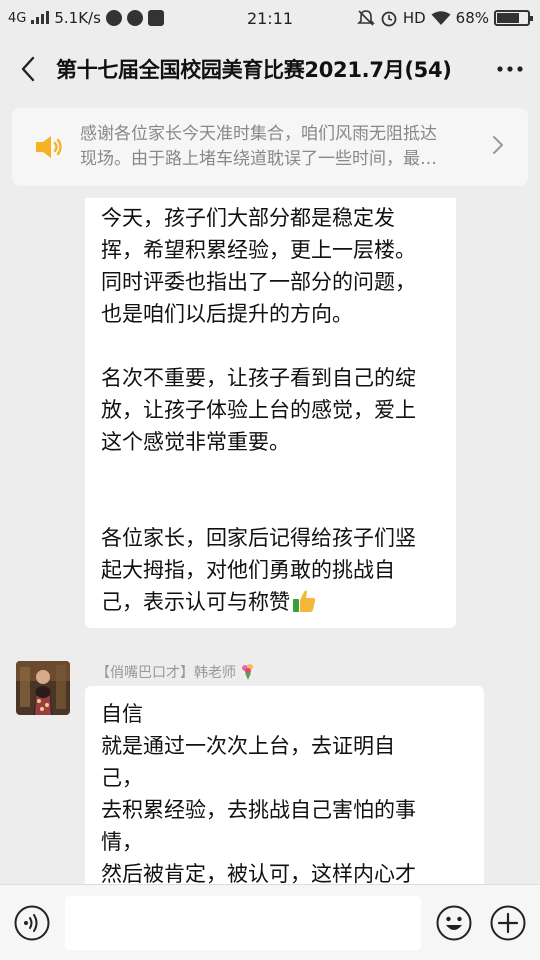 The image size is (540, 960). Describe the element at coordinates (195, 442) in the screenshot. I see `message-line: 这个感觉非常重要。` at that location.